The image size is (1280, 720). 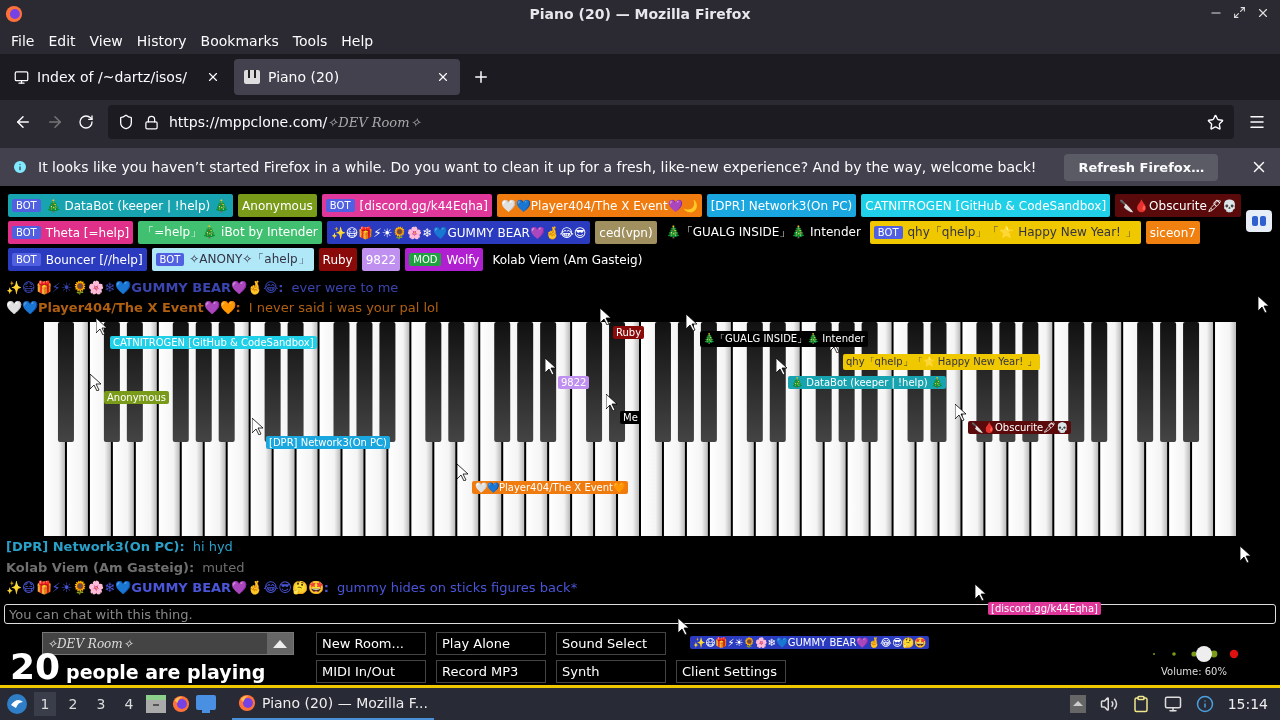 What do you see at coordinates (463, 259) in the screenshot?
I see `user-name: Wolfy` at bounding box center [463, 259].